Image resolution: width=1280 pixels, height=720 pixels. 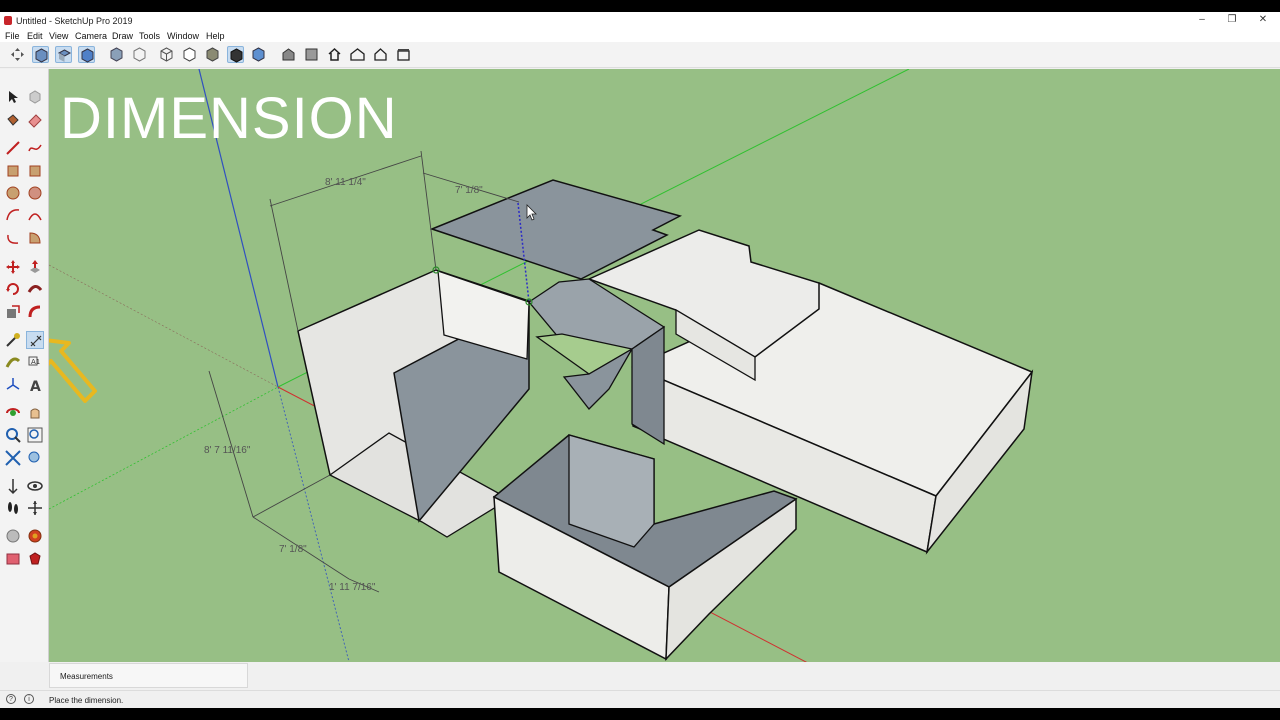 I want to click on push-pull-icon, so click(x=35, y=267).